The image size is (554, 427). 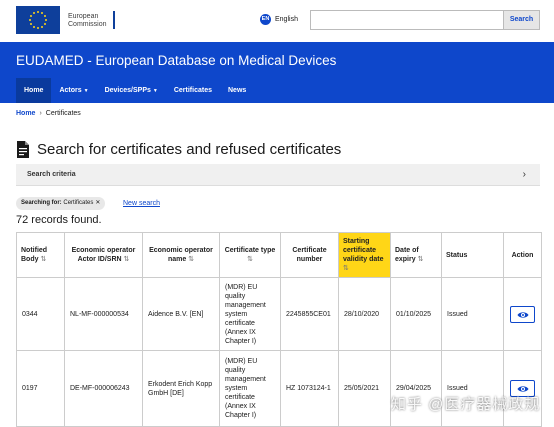 What do you see at coordinates (346, 268) in the screenshot?
I see `sort-ascending-icon: ⇅` at bounding box center [346, 268].